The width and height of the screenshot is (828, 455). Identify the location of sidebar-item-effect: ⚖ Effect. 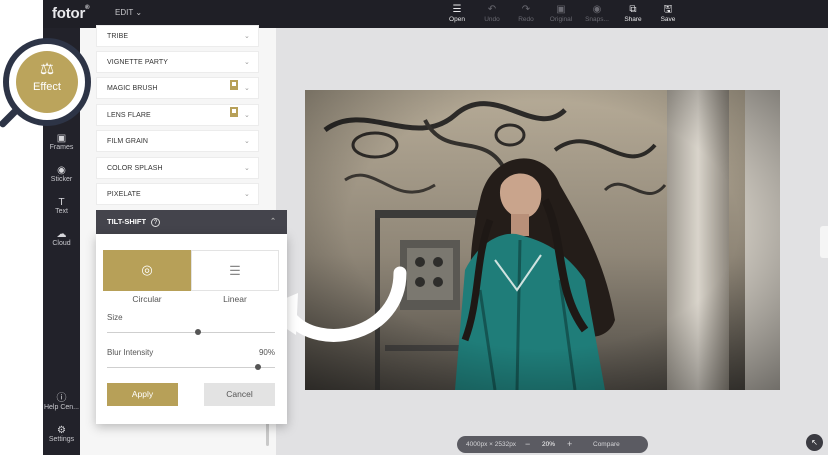
(47, 82).